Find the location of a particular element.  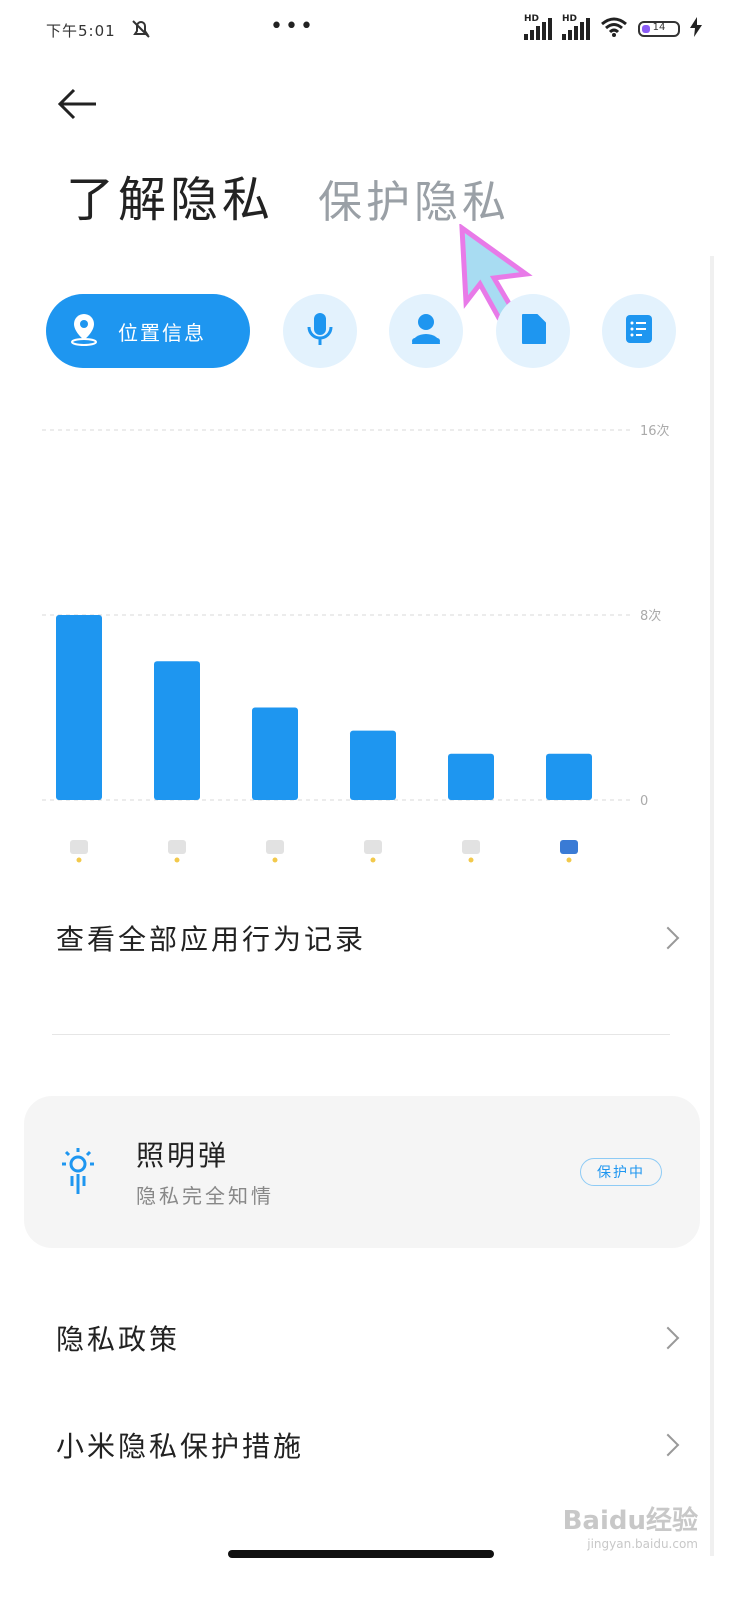

status-badge: 保护中 is located at coordinates (621, 1172).